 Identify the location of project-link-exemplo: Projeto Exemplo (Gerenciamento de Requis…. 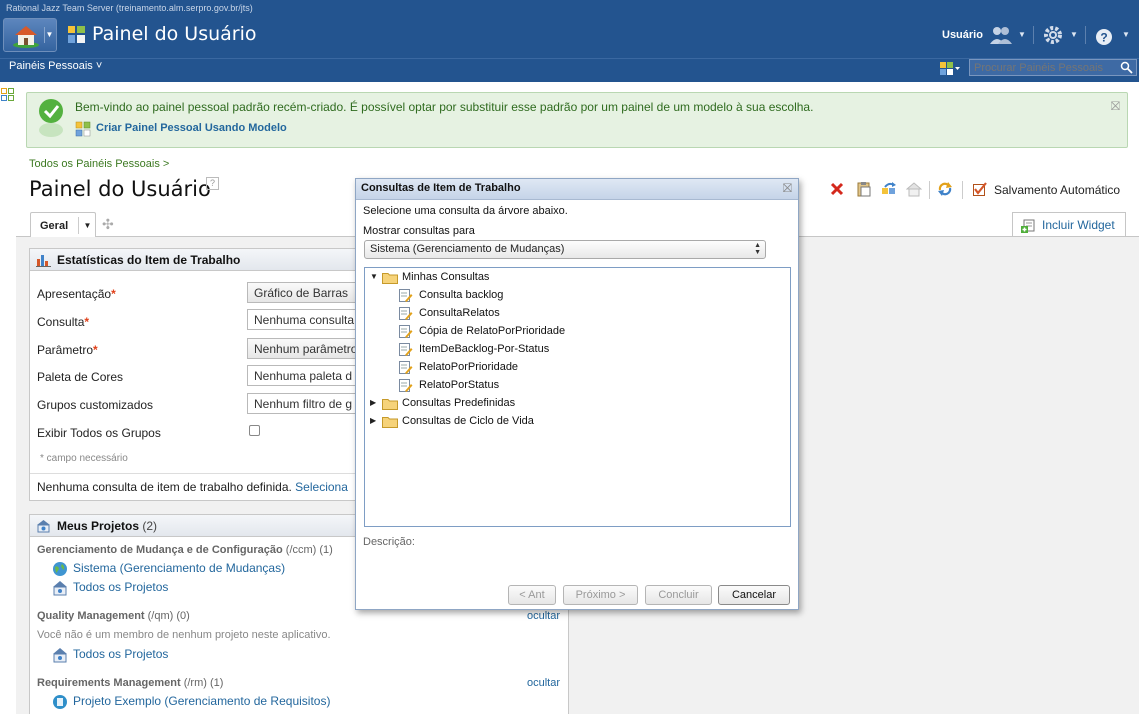
(201, 701).